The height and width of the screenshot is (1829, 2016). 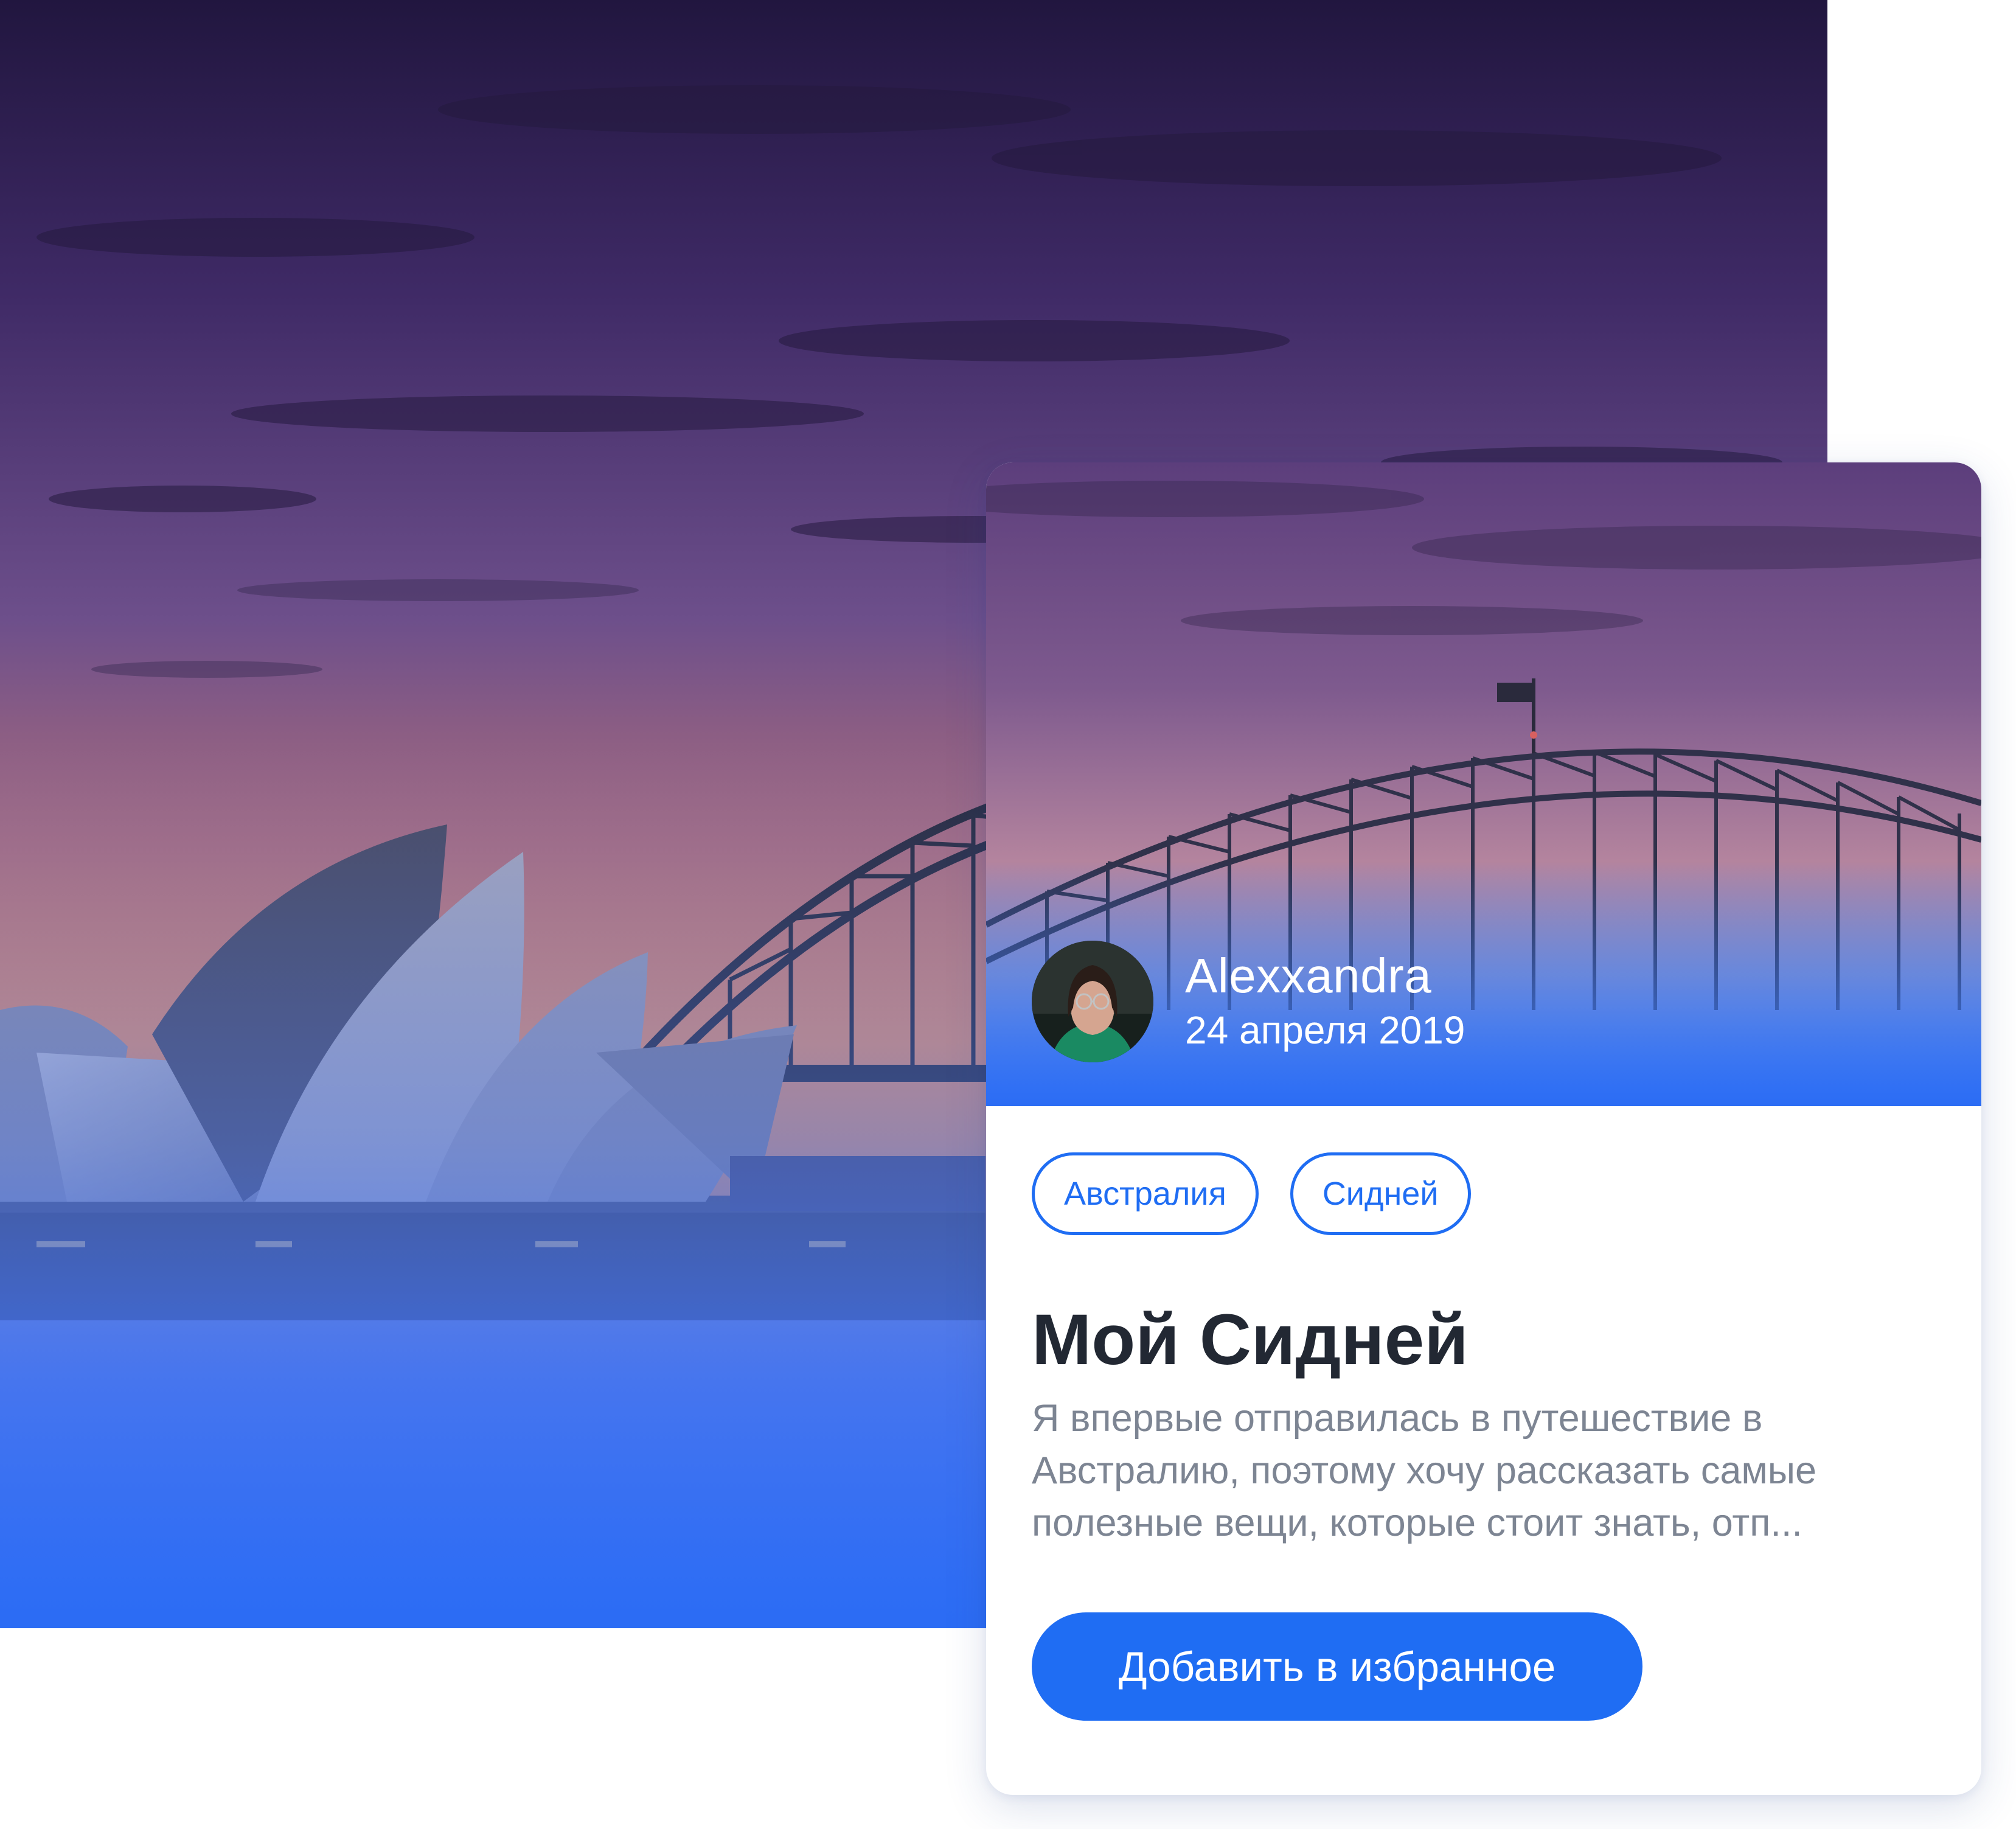 I want to click on author-info: Alexxandra 24 апреля 2019, so click(x=1248, y=1001).